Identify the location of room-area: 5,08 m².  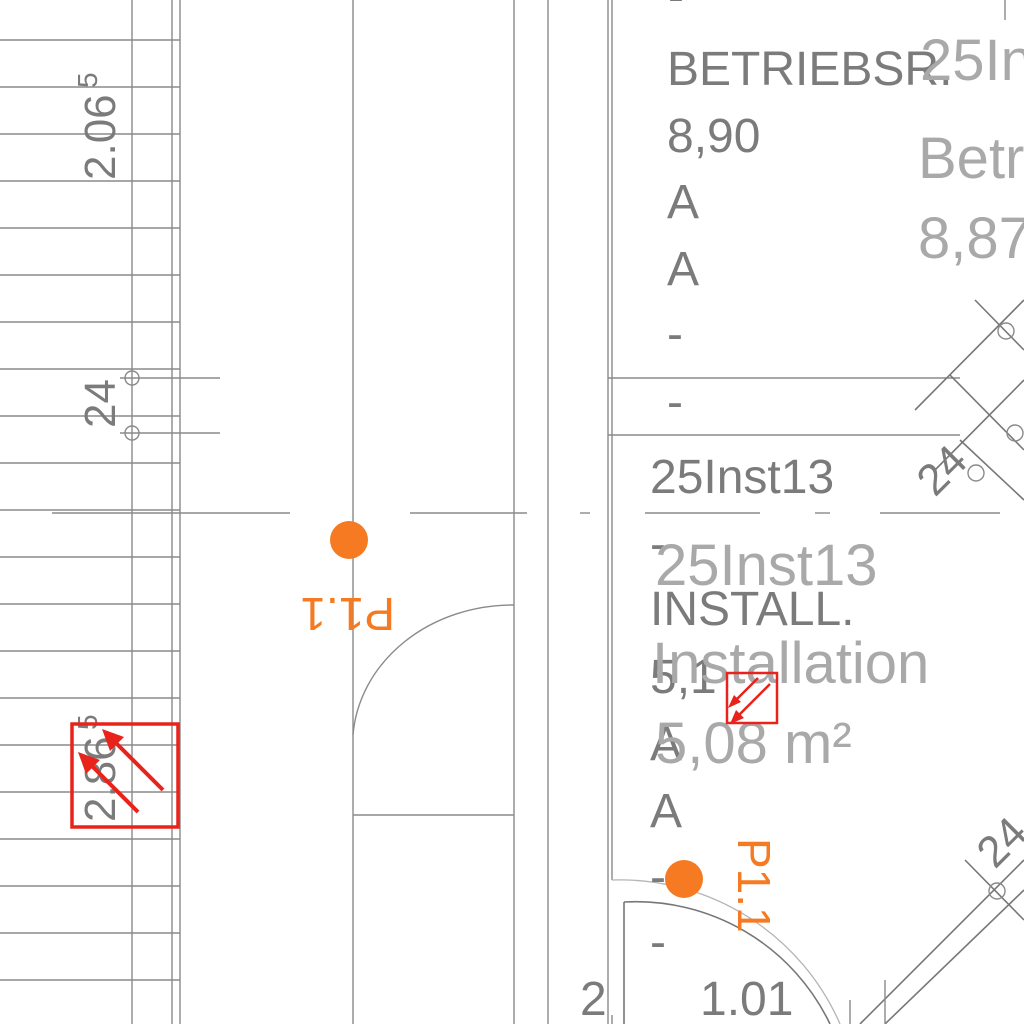
(753, 743).